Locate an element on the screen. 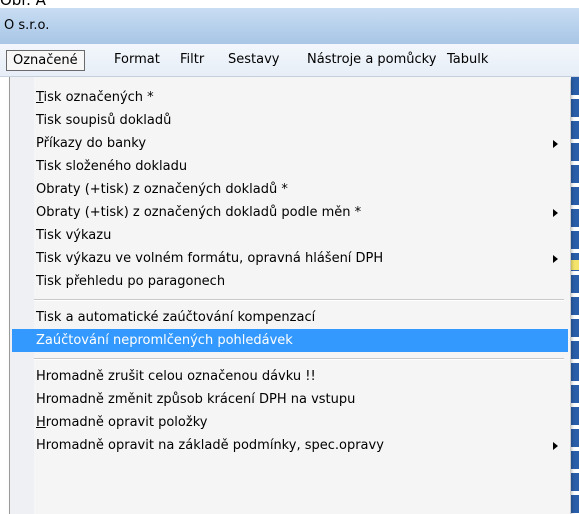 Image resolution: width=579 pixels, height=514 pixels. menu-item: Tisk a automatické zaúčtování kompenzací is located at coordinates (290, 317).